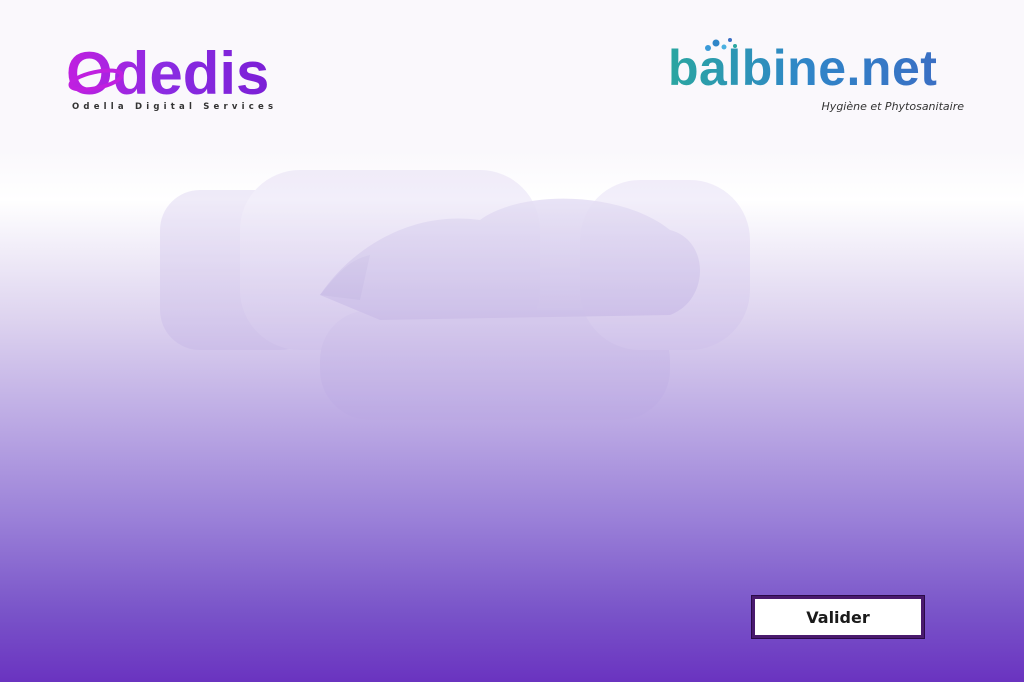 The height and width of the screenshot is (682, 1024). Describe the element at coordinates (721, 44) in the screenshot. I see `bubbles-icon` at that location.